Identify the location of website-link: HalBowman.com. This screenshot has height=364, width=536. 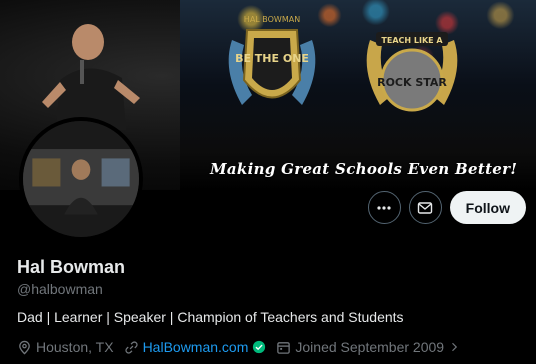
(196, 347).